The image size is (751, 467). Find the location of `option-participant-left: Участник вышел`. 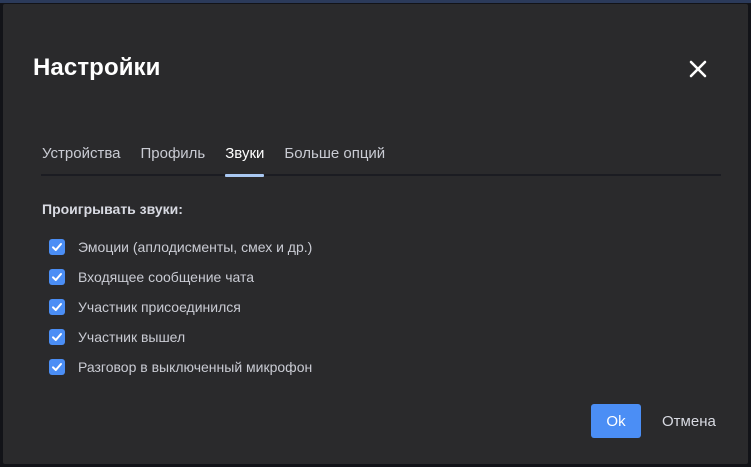

option-participant-left: Участник вышел is located at coordinates (180, 337).